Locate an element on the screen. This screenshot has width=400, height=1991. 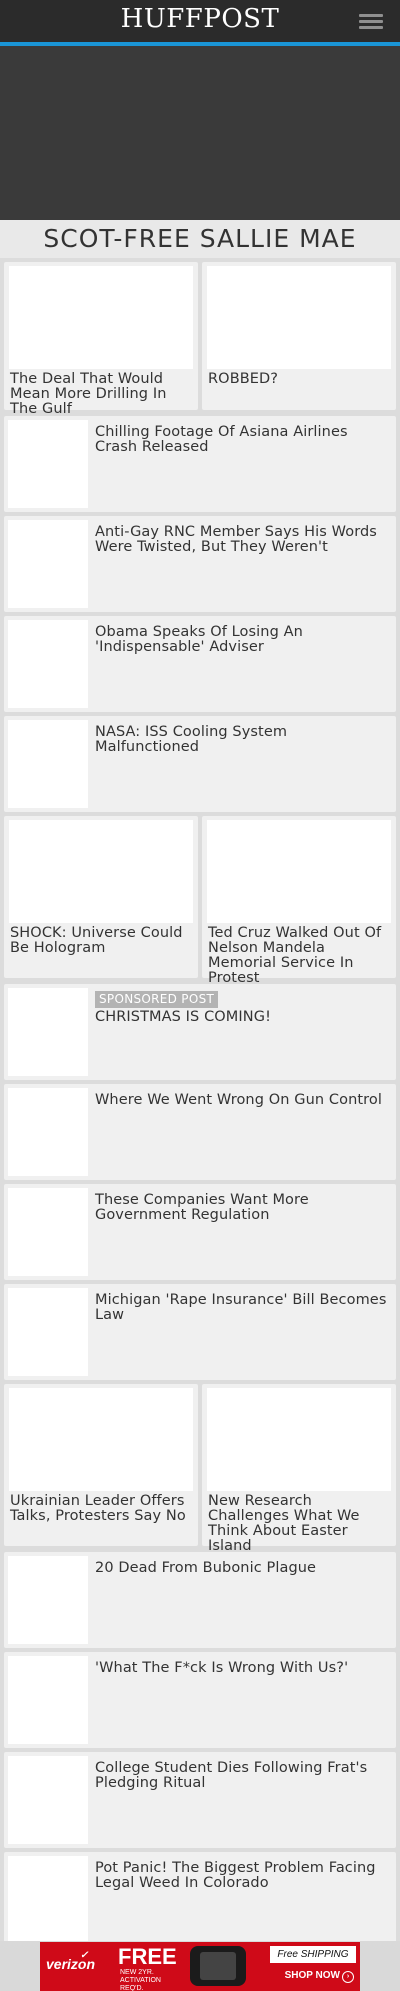
story-headline: SHOCK: Universe Could Be Hologram is located at coordinates (103, 941).